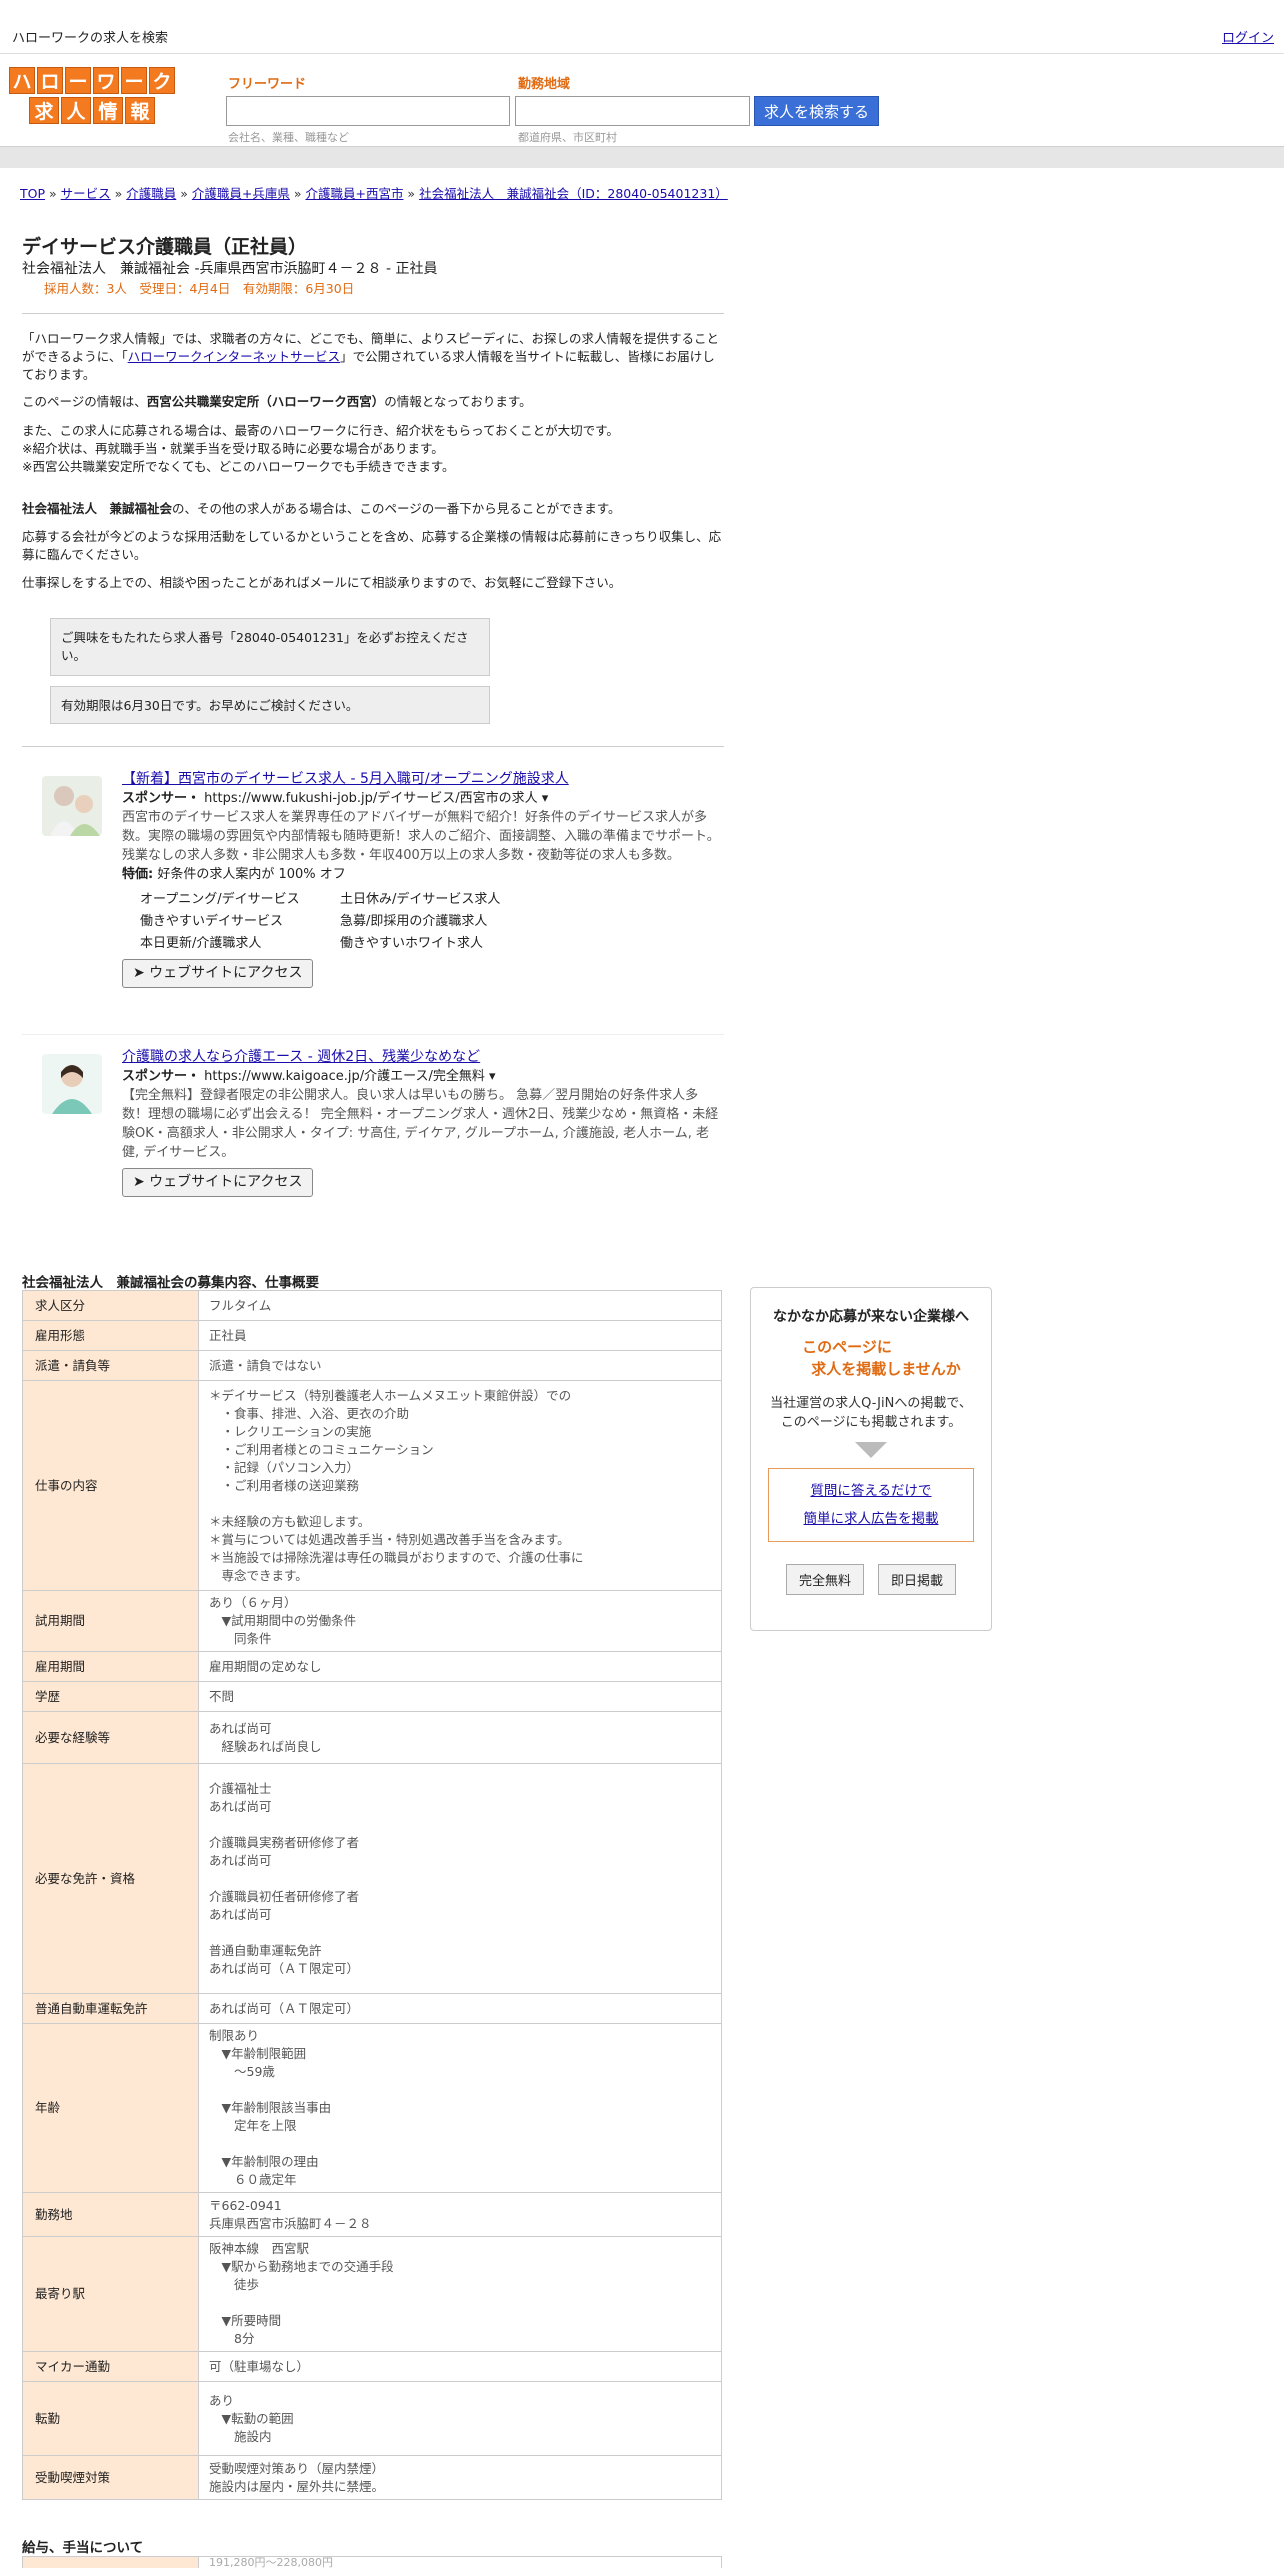 This screenshot has height=2568, width=1284. Describe the element at coordinates (90, 38) in the screenshot. I see `site-search-title: ハローワークの求人を検索` at that location.